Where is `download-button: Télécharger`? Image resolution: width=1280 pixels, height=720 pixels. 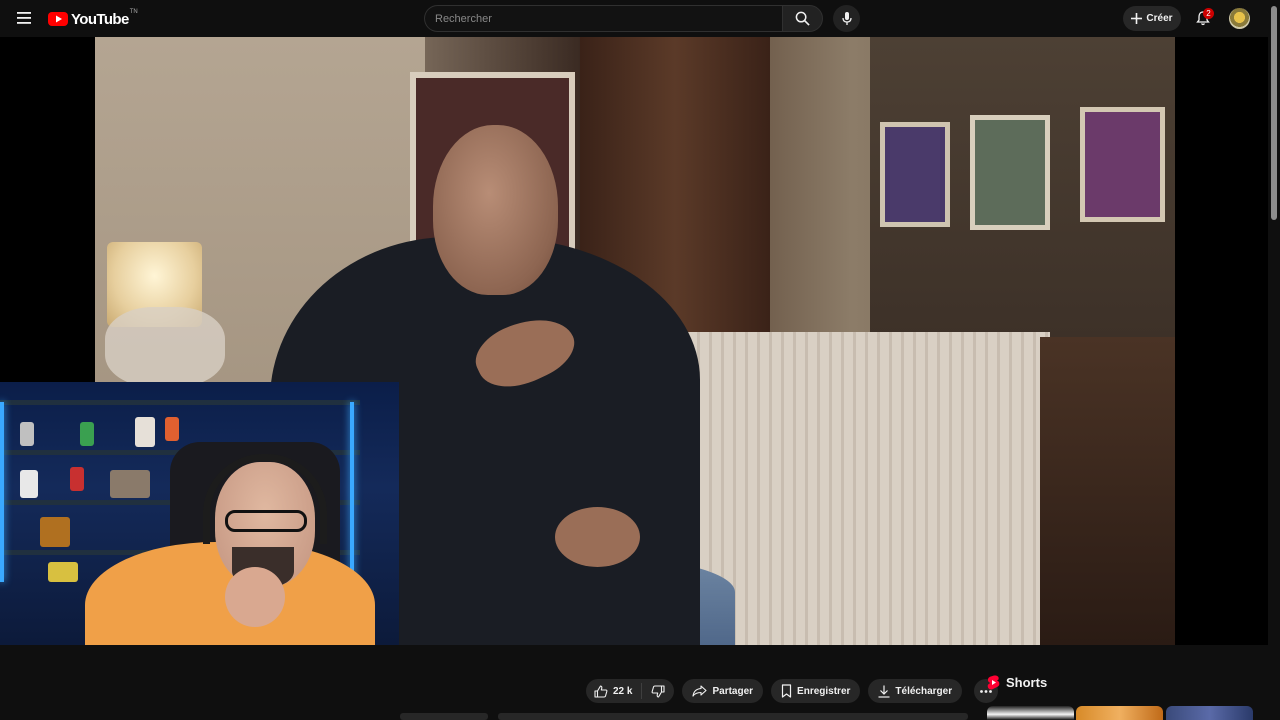 download-button: Télécharger is located at coordinates (915, 691).